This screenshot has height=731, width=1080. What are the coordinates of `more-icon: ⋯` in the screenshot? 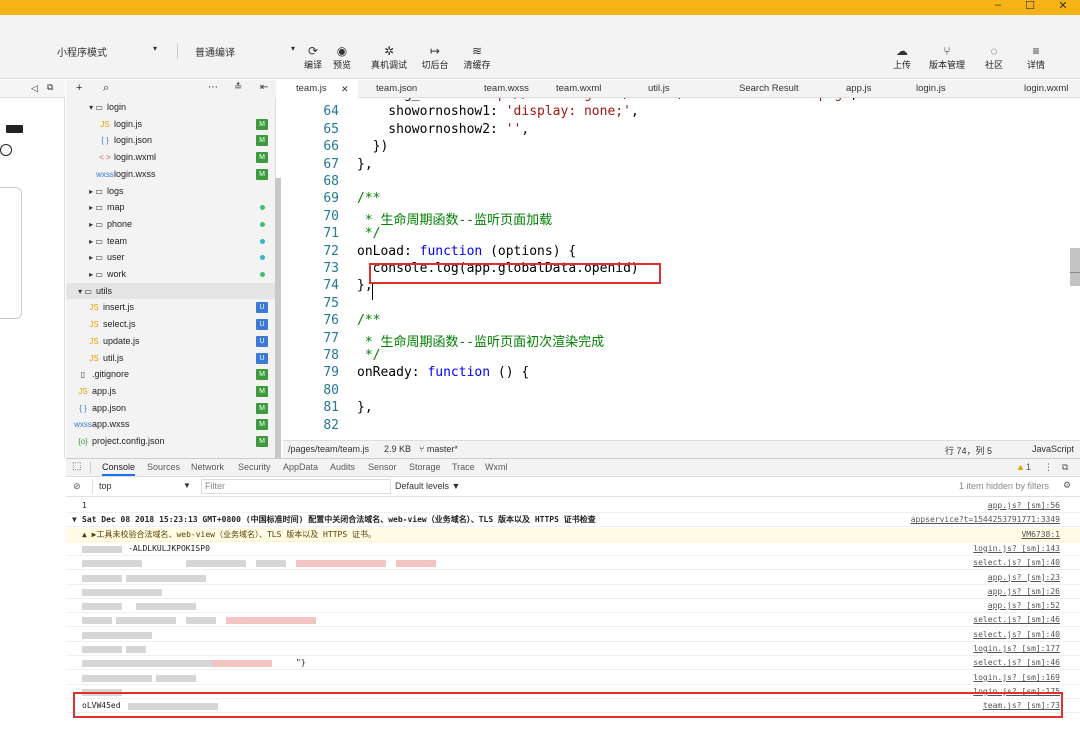 It's located at (213, 87).